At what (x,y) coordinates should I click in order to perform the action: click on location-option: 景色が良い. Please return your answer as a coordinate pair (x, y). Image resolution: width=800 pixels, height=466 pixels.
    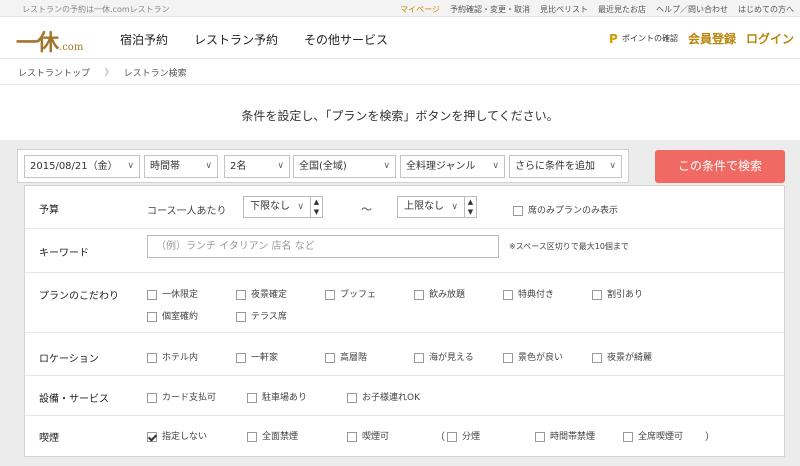
    Looking at the image, I should click on (533, 356).